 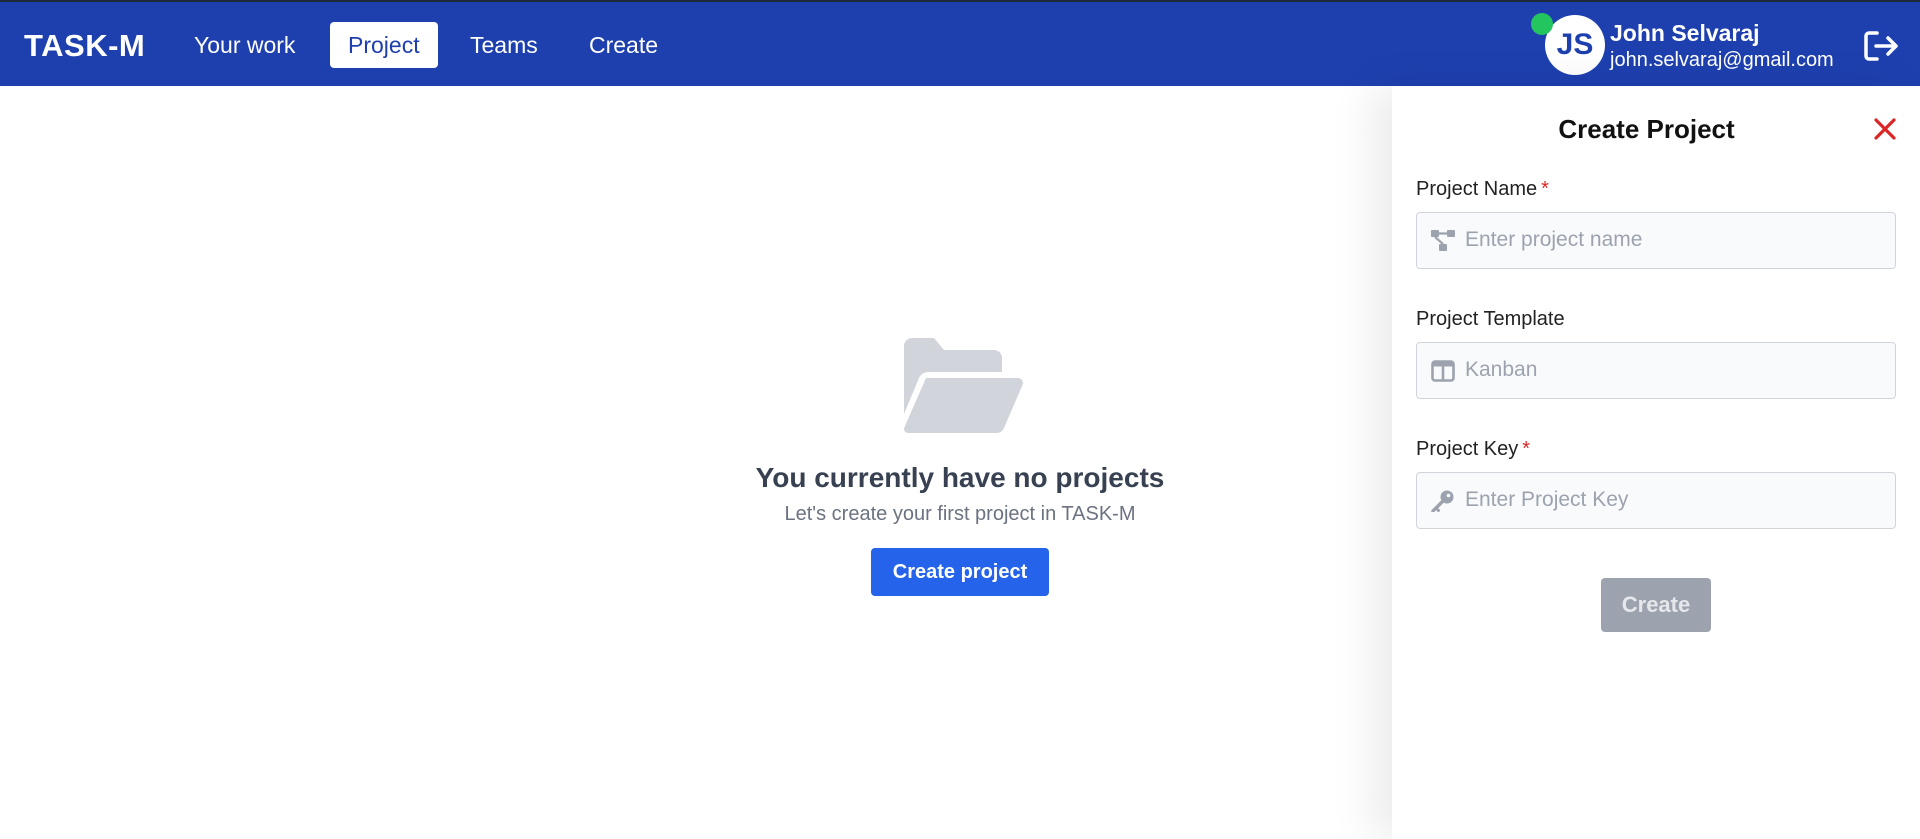 What do you see at coordinates (1443, 240) in the screenshot?
I see `project-diagram-icon` at bounding box center [1443, 240].